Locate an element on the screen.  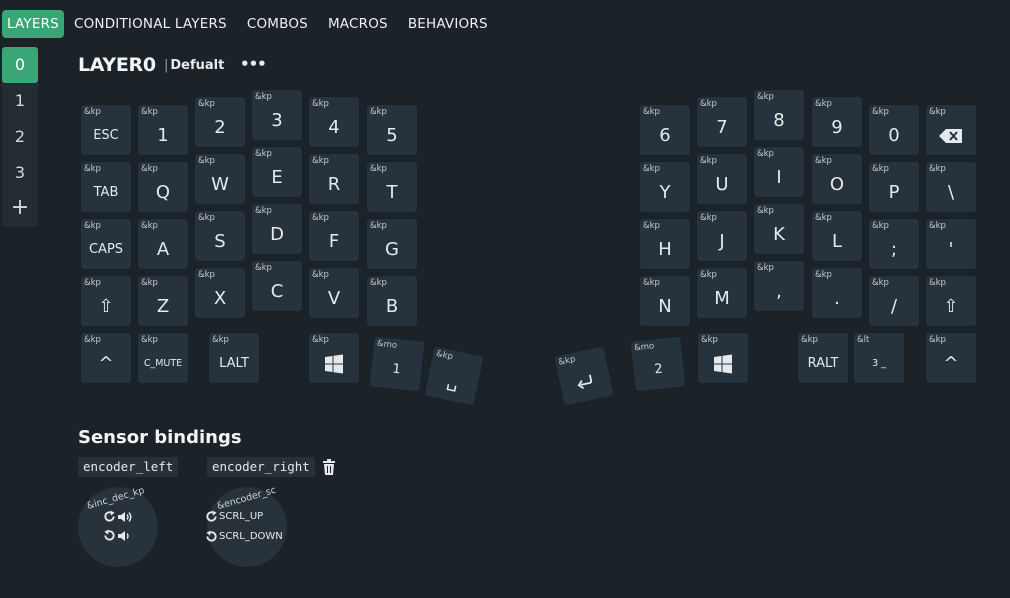
key-dot: &kp. is located at coordinates (837, 293).